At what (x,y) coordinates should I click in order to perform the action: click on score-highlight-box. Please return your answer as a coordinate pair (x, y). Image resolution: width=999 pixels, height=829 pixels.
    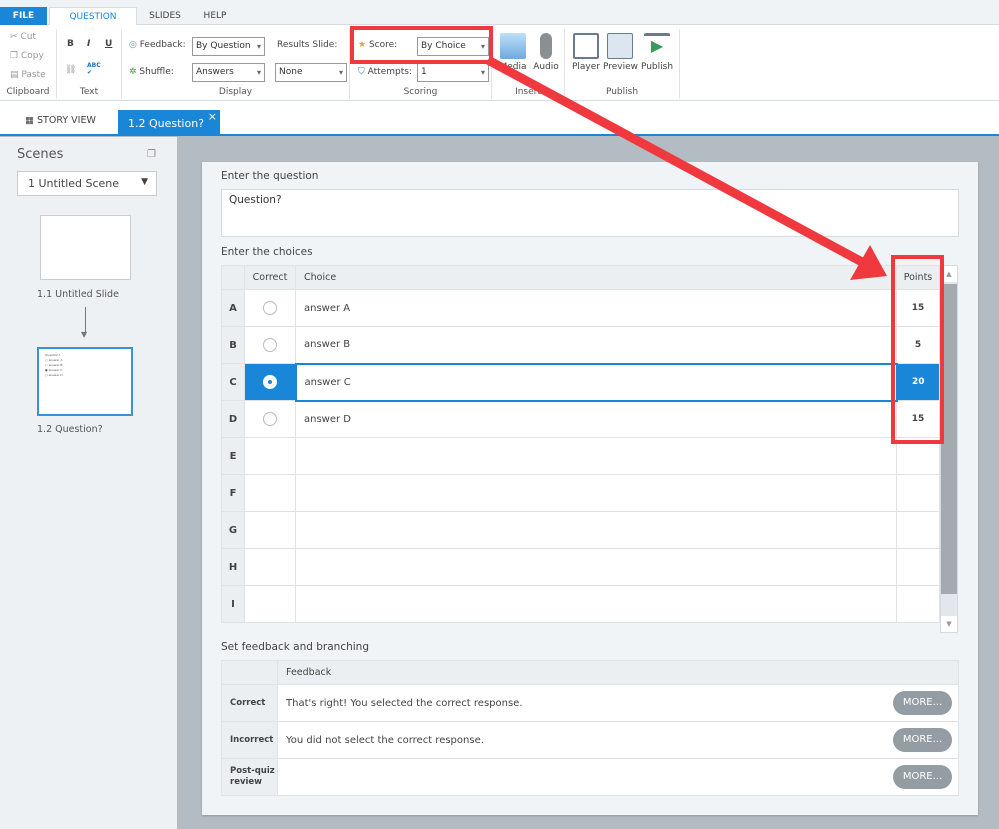
    Looking at the image, I should click on (421, 45).